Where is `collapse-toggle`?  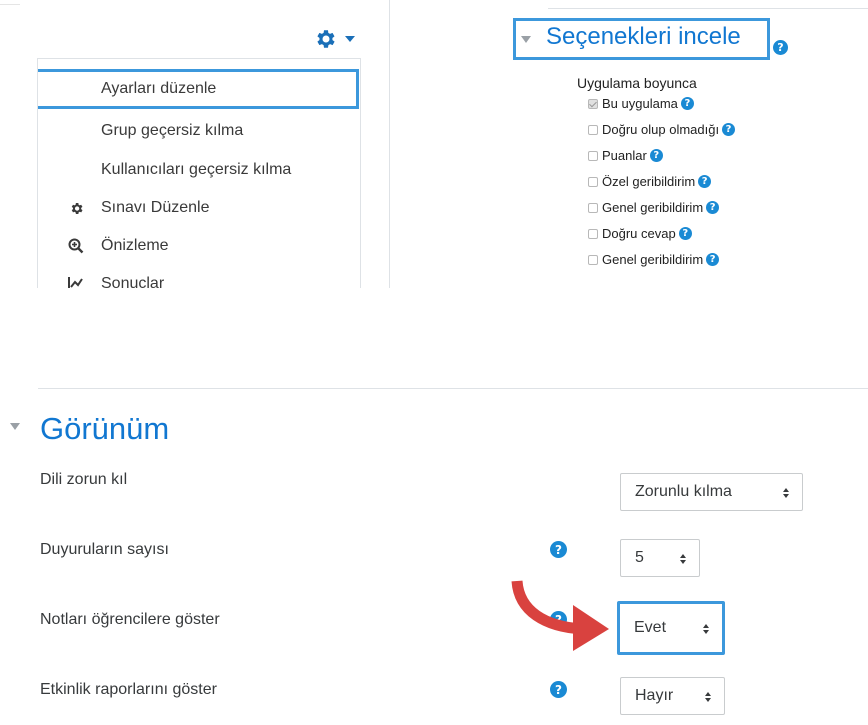 collapse-toggle is located at coordinates (15, 426).